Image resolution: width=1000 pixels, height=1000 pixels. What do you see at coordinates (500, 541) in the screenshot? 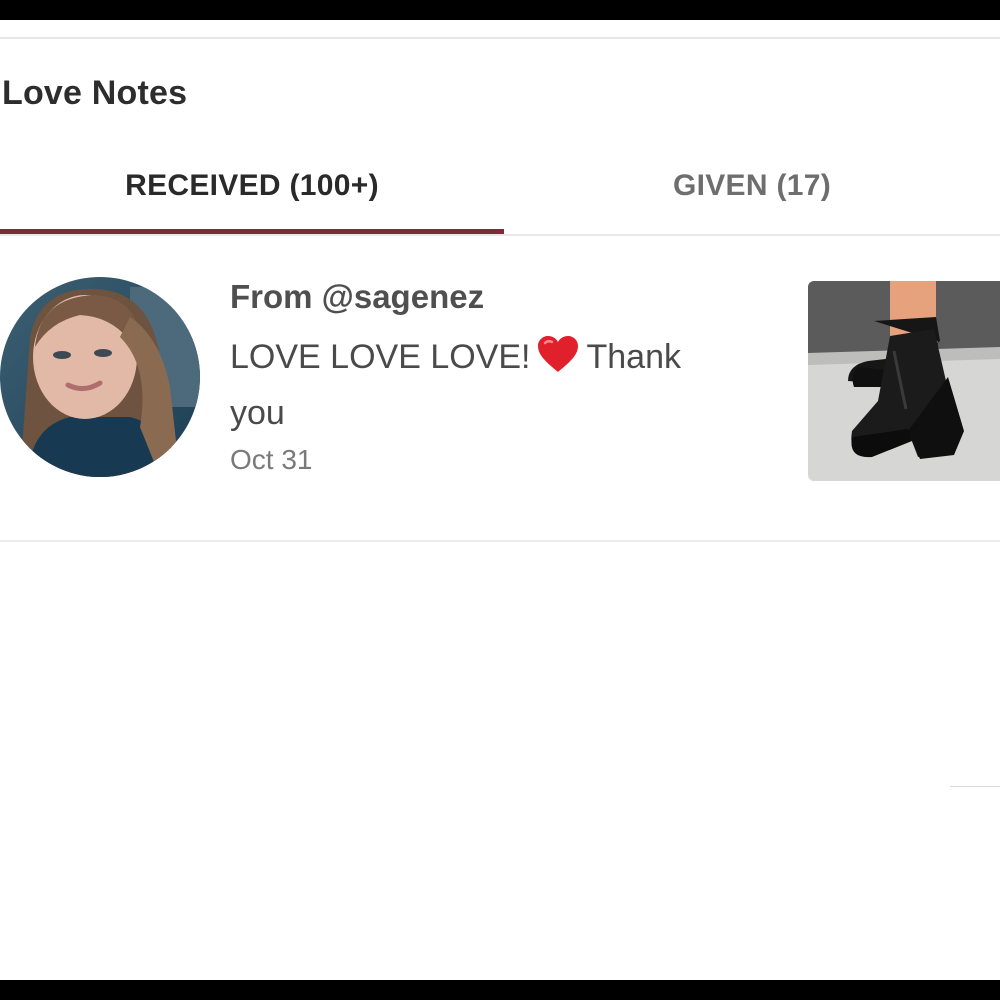
I see `list-divider` at bounding box center [500, 541].